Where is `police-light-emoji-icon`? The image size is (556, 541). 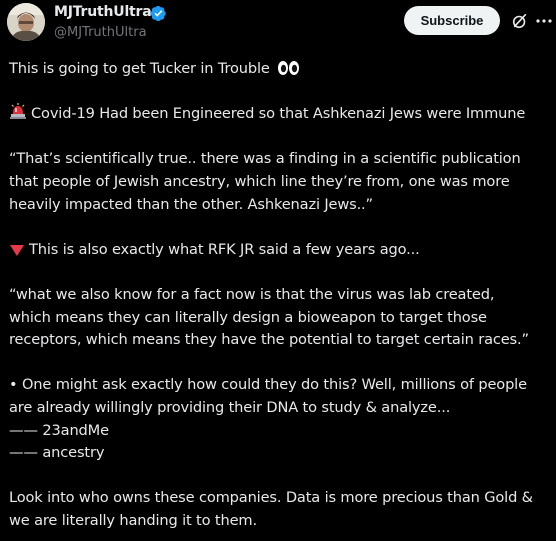
police-light-emoji-icon is located at coordinates (18, 116).